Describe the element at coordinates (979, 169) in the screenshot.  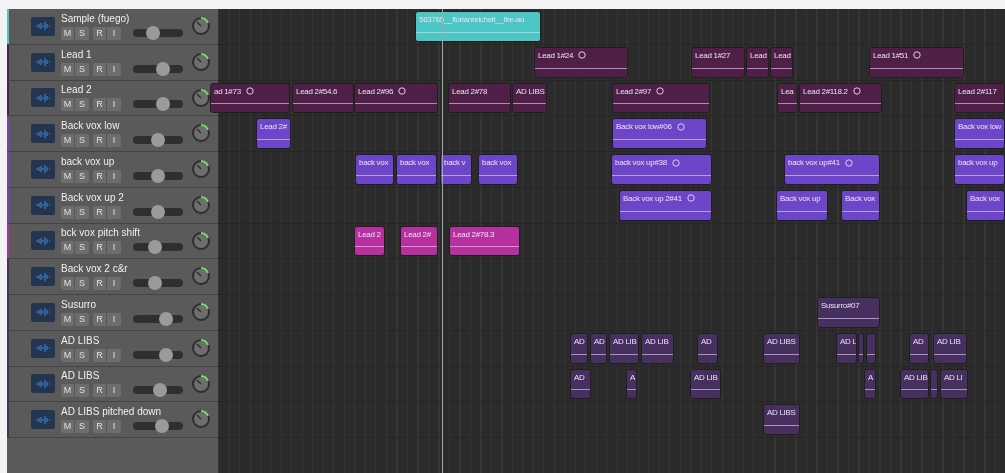
I see `audio-region: back vox up` at that location.